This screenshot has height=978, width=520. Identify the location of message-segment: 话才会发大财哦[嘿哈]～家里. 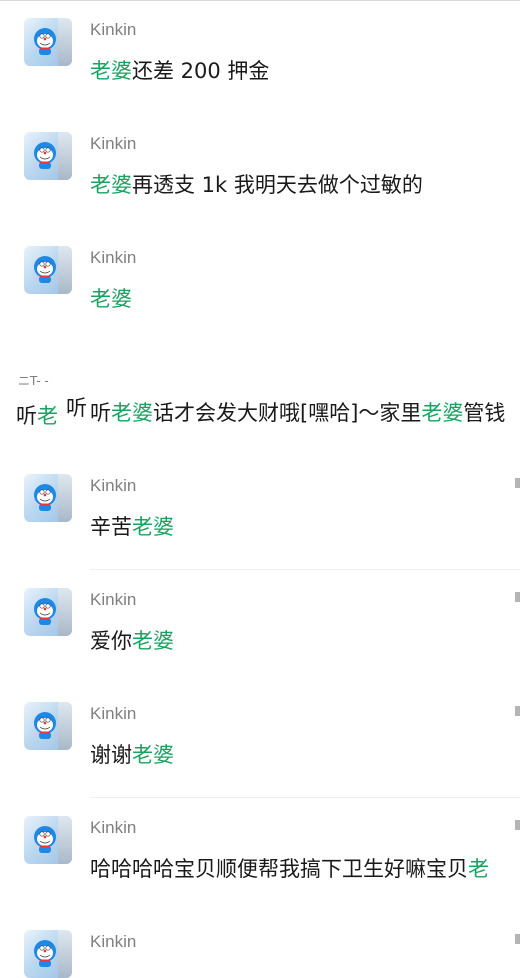
(287, 413).